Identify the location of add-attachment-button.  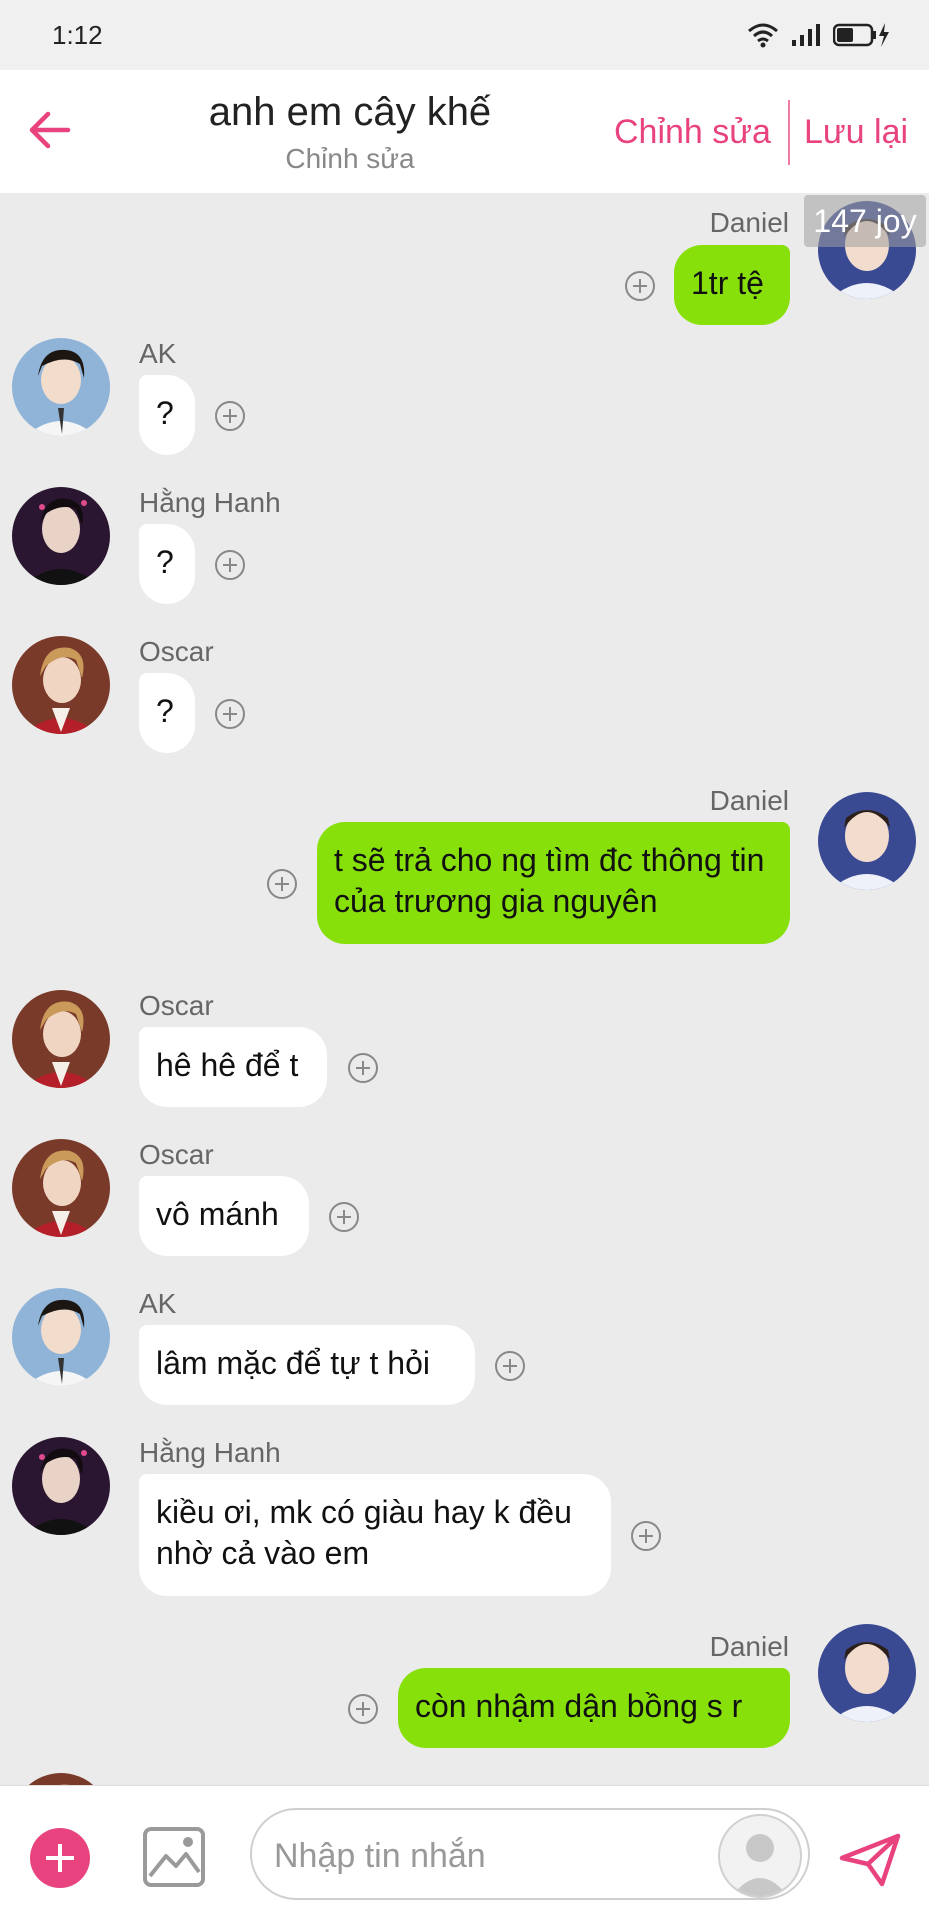
(60, 1858).